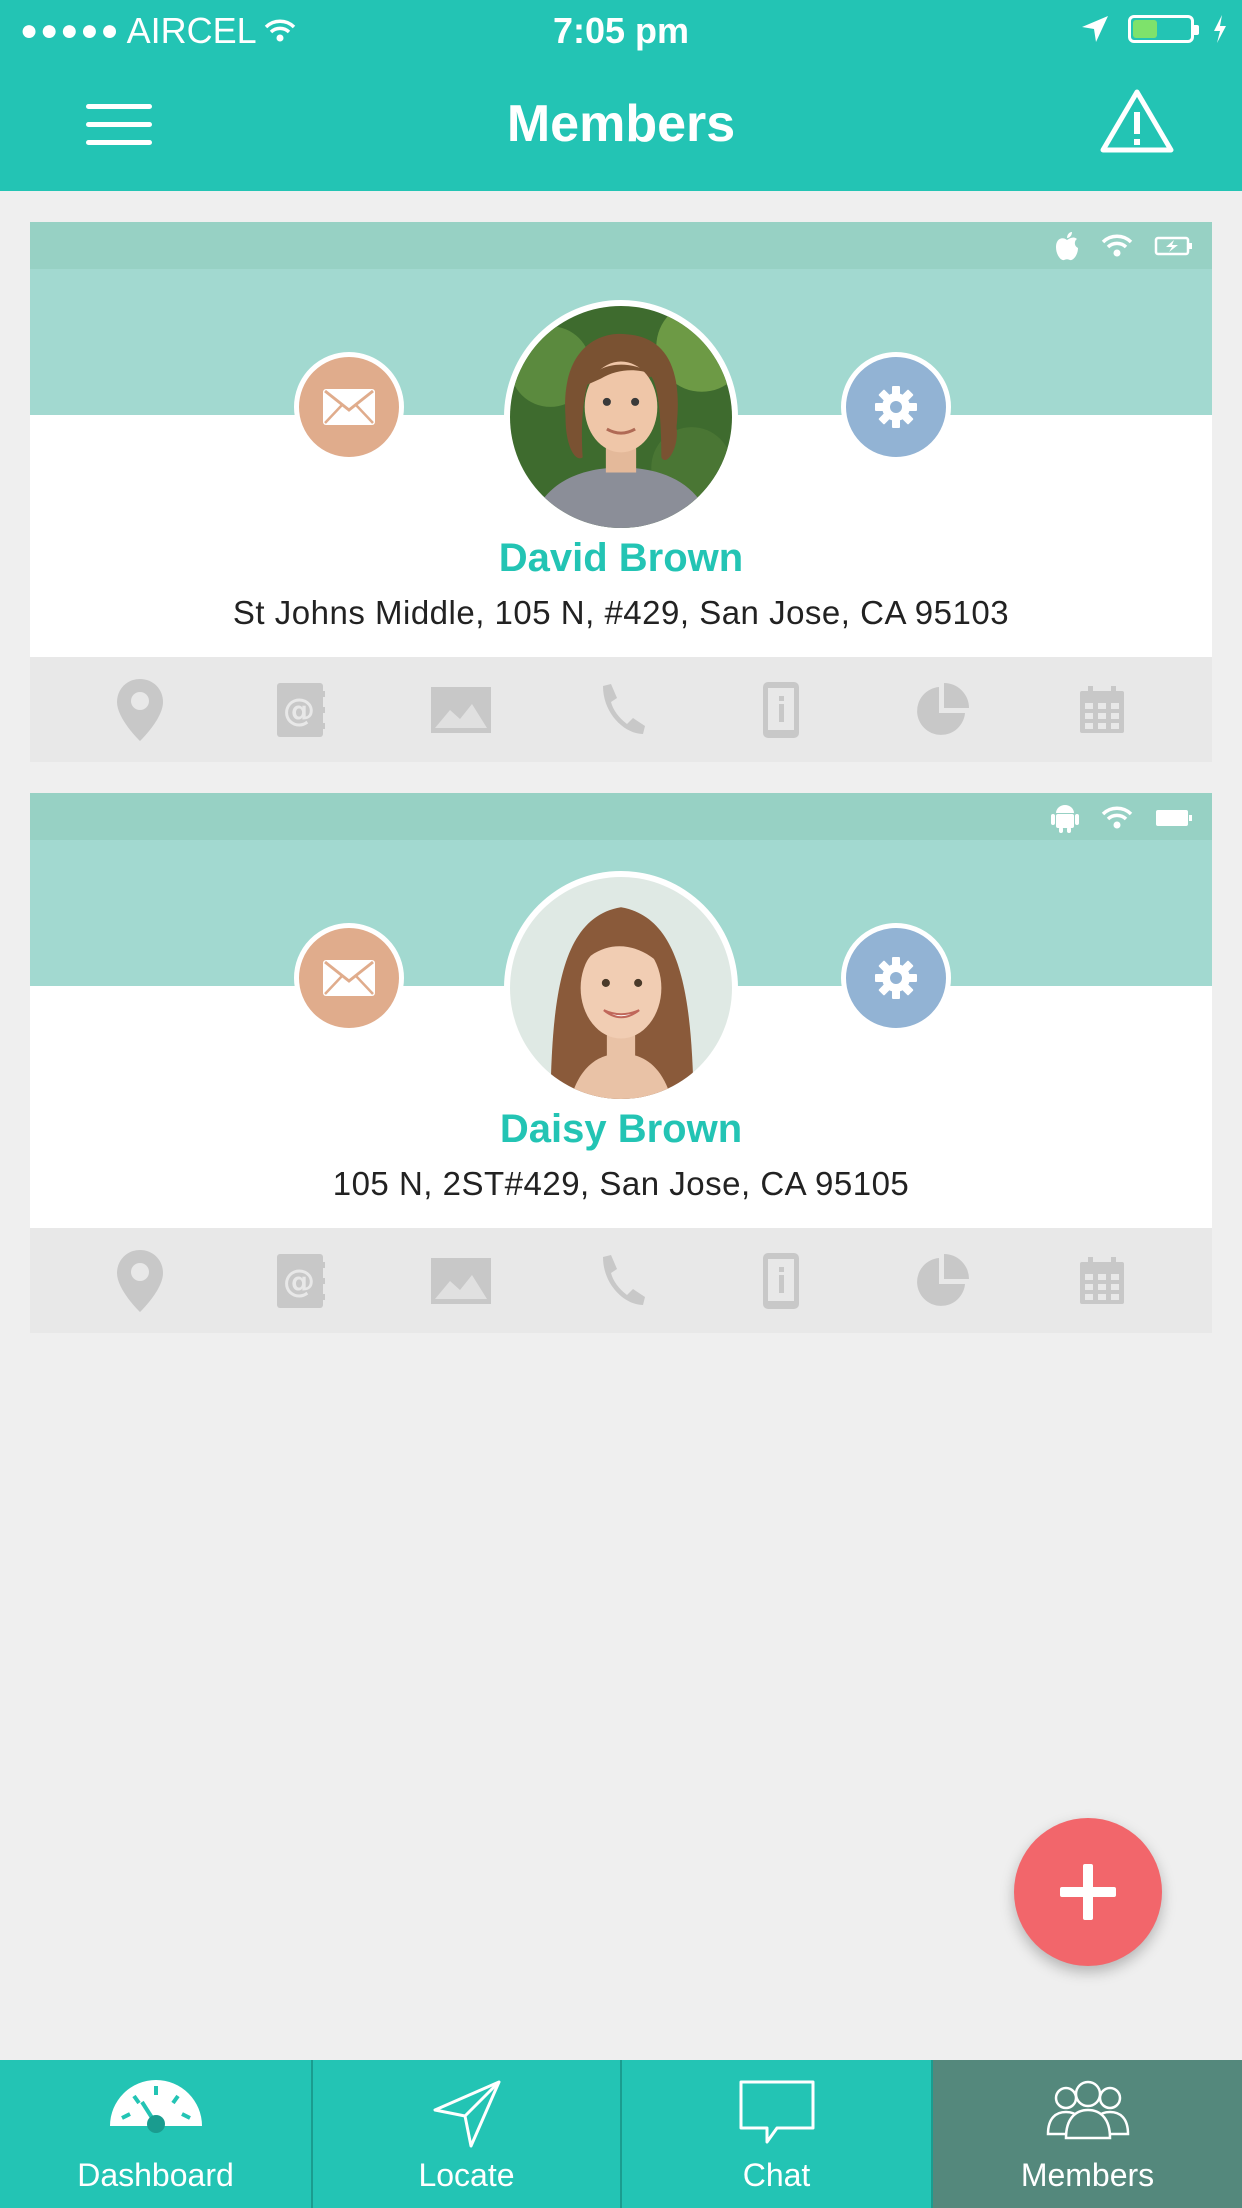 This screenshot has height=2208, width=1242. I want to click on member-name: David Brown, so click(621, 558).